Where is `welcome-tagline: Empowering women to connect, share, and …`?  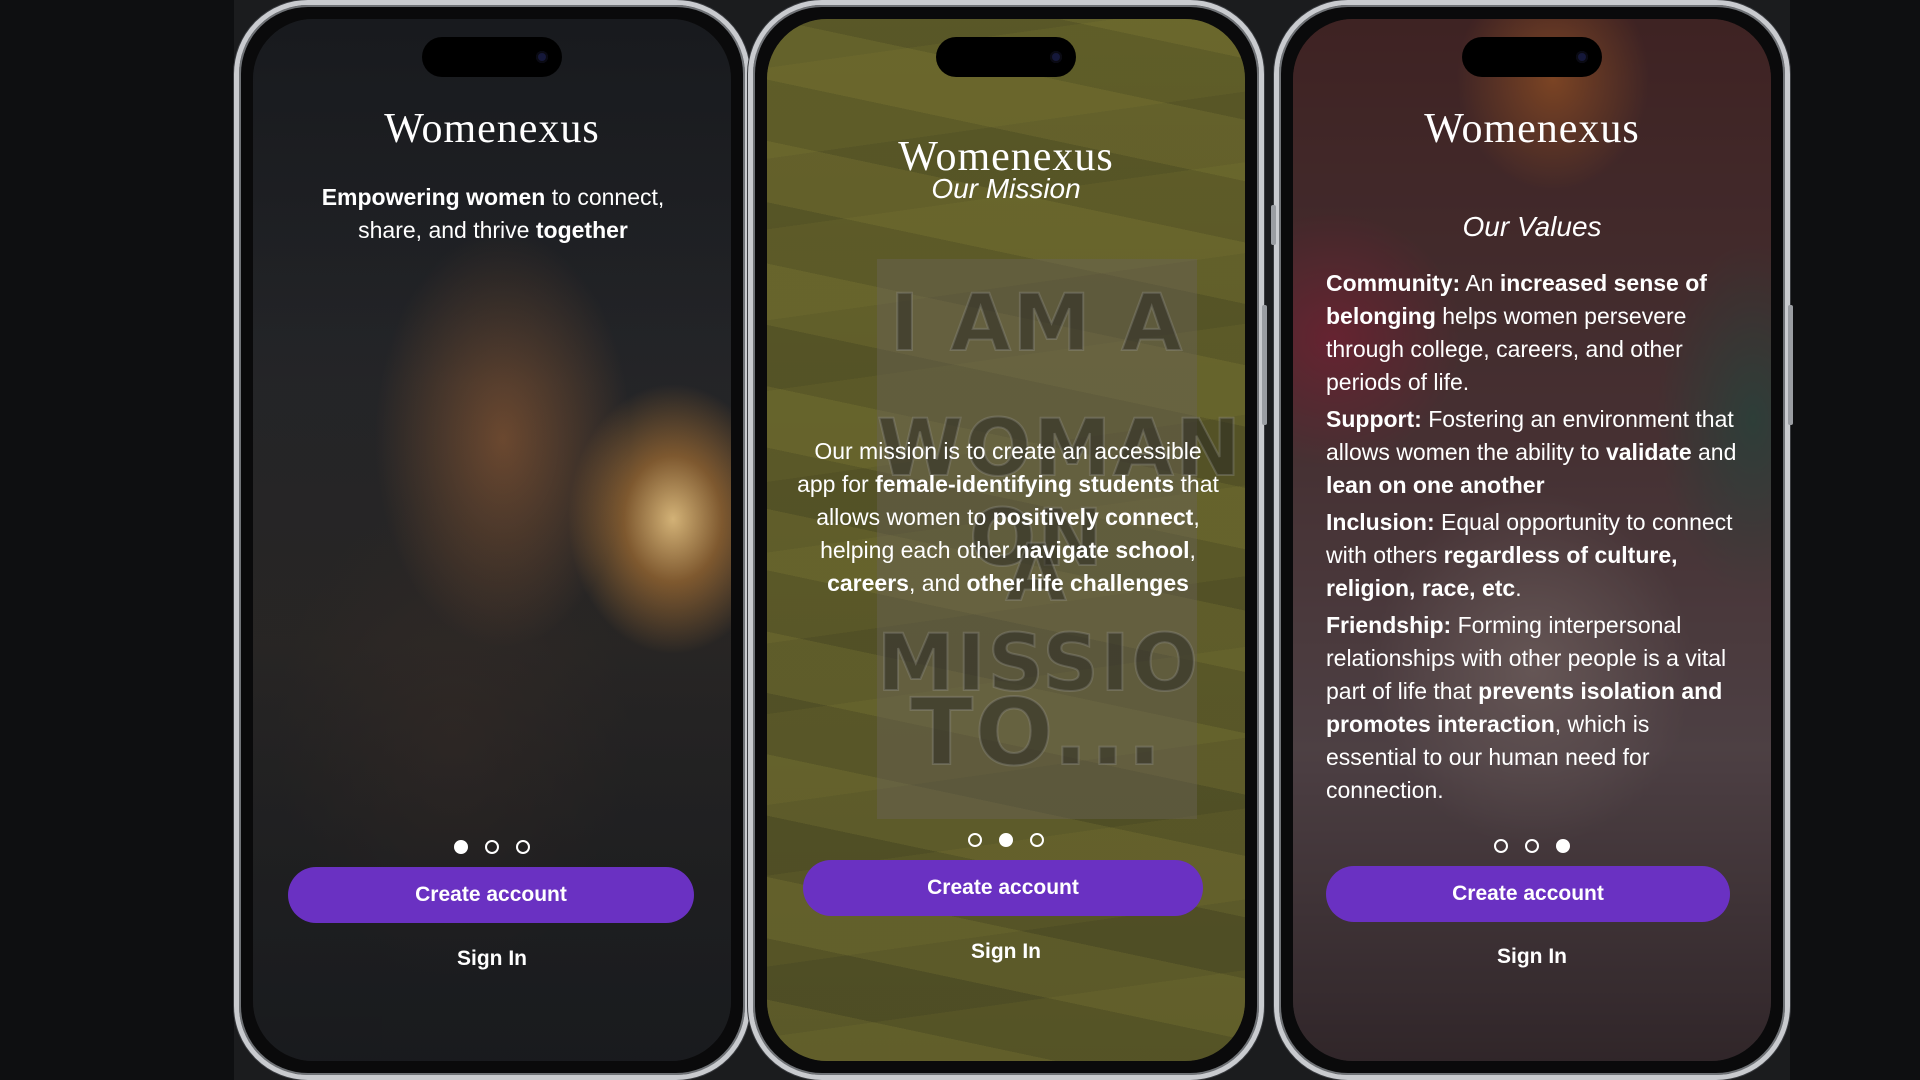
welcome-tagline: Empowering women to connect, share, and … is located at coordinates (493, 214).